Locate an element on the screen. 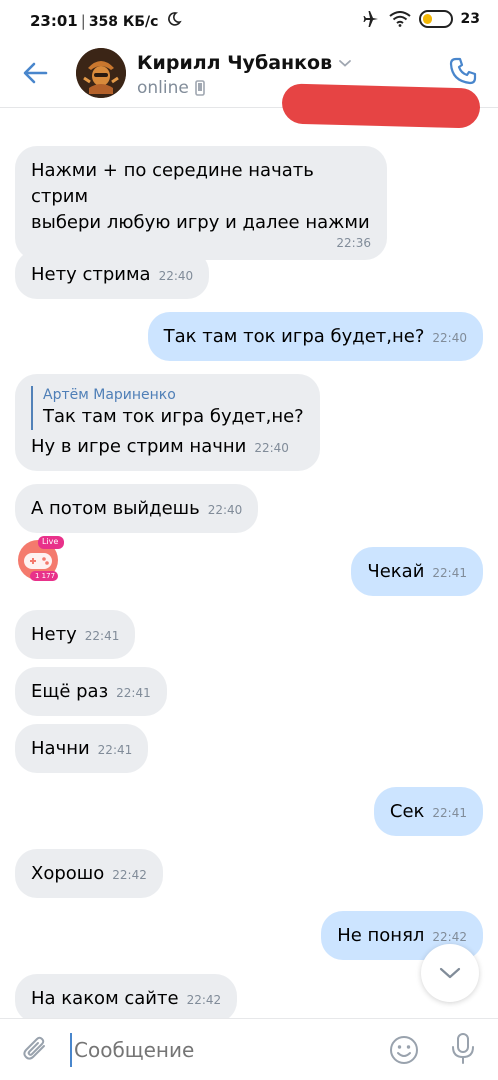  contact-name: Кирилл Чубанков is located at coordinates (244, 63).